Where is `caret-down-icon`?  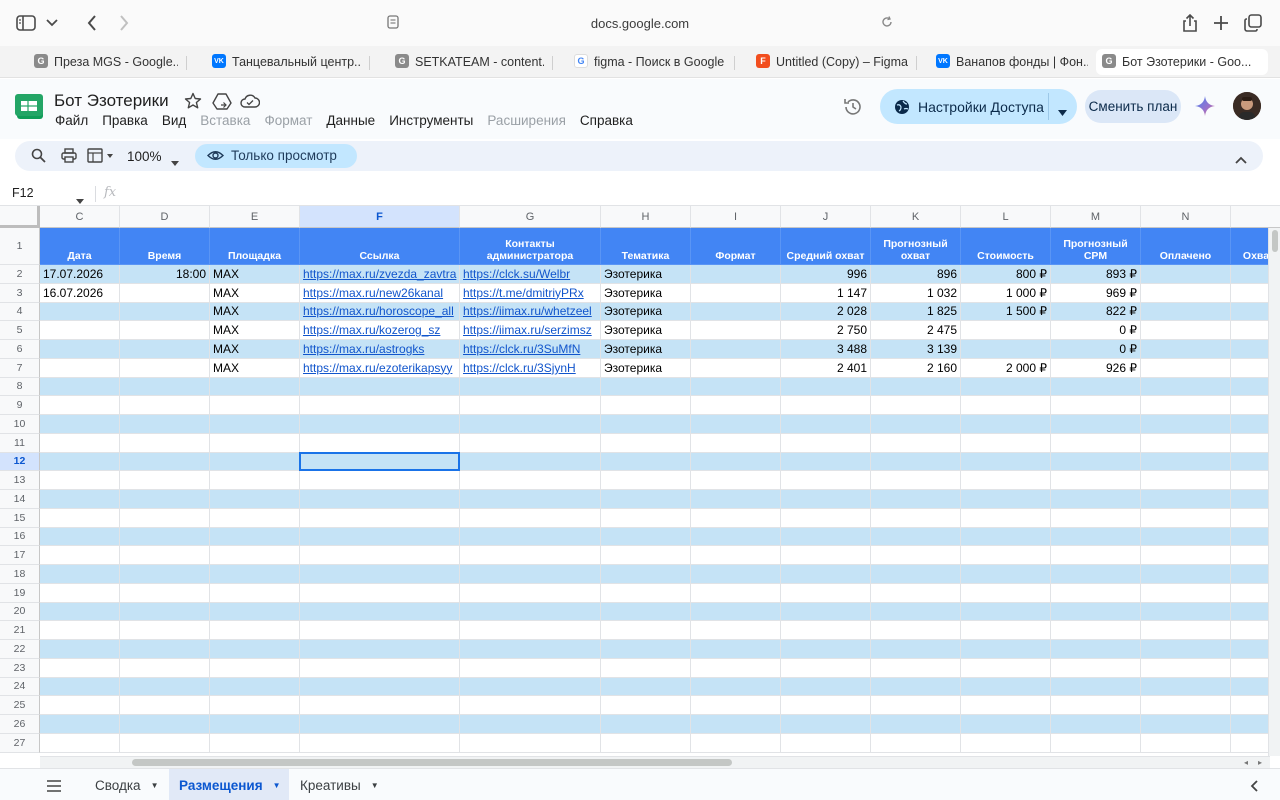 caret-down-icon is located at coordinates (1062, 112).